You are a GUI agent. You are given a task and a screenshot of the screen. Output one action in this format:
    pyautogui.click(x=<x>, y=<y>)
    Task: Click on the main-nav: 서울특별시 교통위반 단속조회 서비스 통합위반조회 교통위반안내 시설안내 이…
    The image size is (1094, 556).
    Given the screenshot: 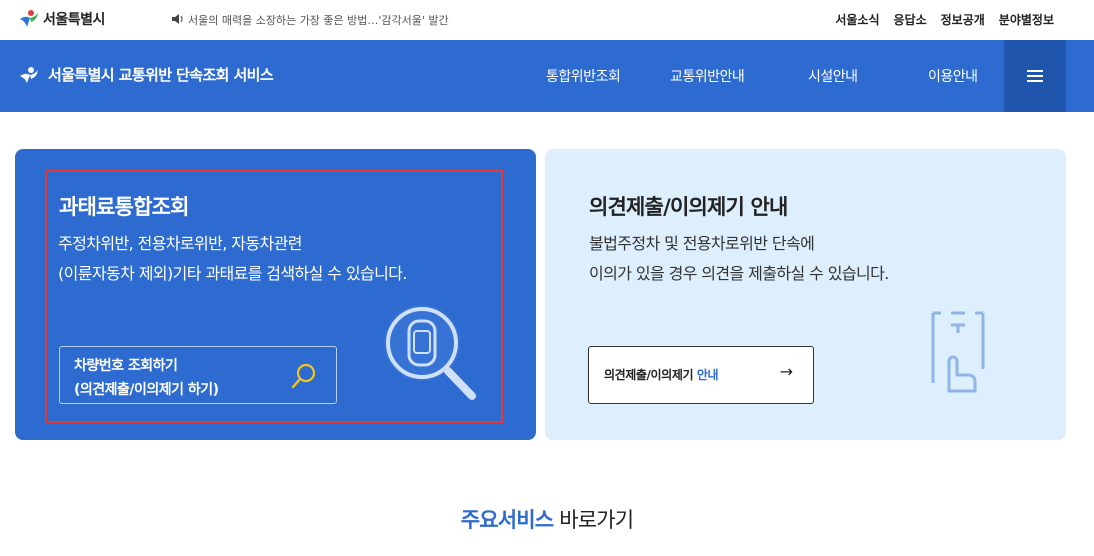 What is the action you would take?
    pyautogui.click(x=547, y=76)
    